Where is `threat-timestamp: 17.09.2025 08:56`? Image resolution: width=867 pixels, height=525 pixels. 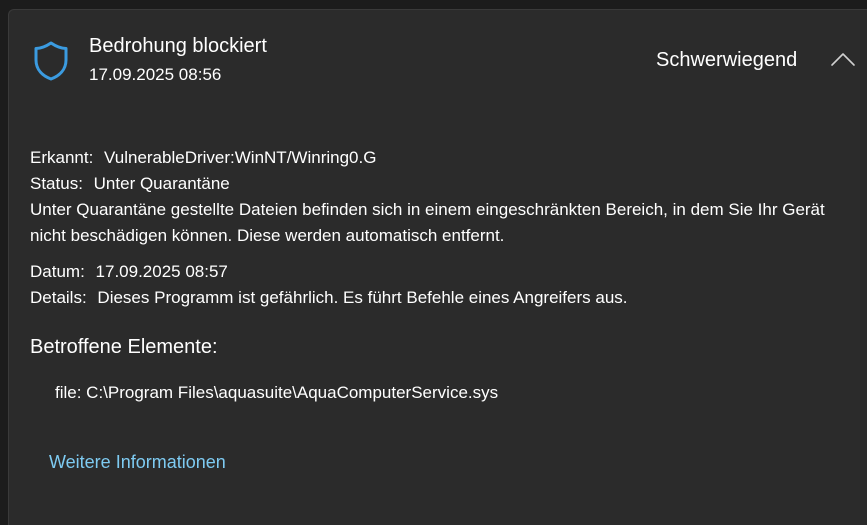
threat-timestamp: 17.09.2025 08:56 is located at coordinates (155, 74).